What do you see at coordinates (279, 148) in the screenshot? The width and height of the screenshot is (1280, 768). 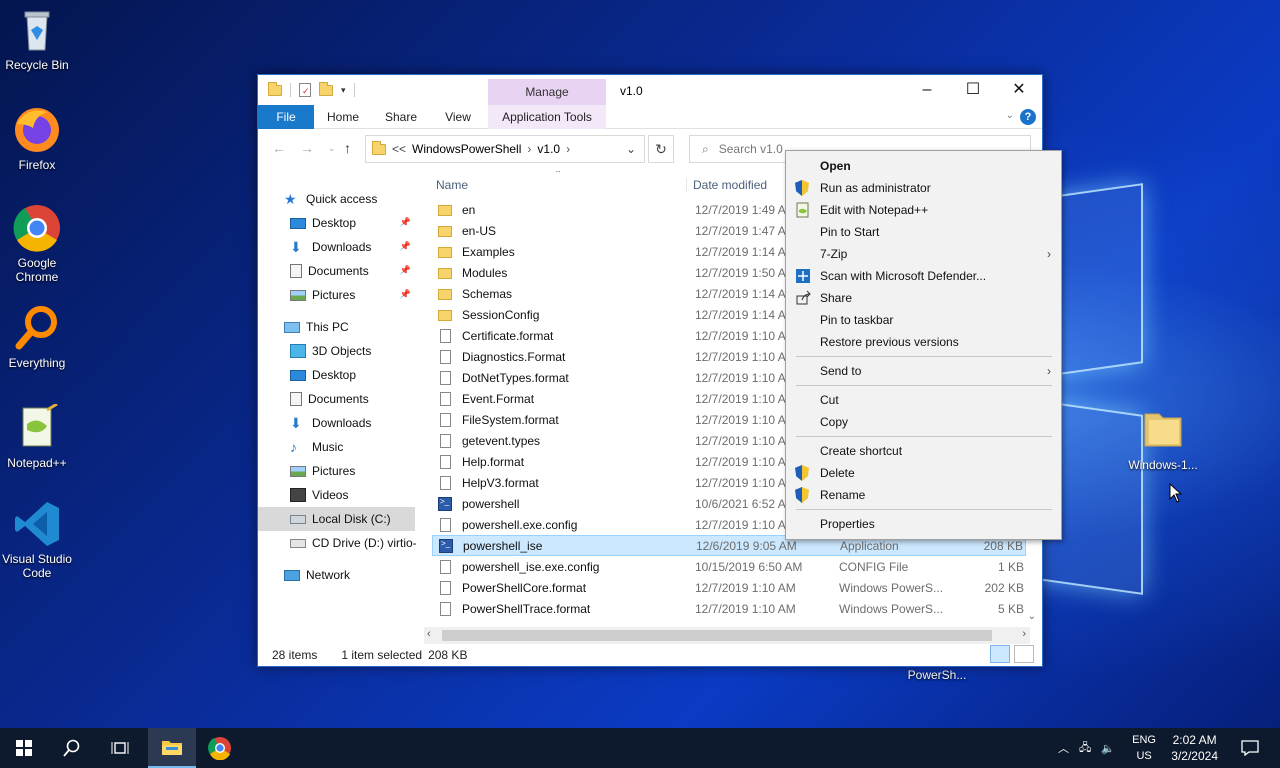 I see `back-button: ←` at bounding box center [279, 148].